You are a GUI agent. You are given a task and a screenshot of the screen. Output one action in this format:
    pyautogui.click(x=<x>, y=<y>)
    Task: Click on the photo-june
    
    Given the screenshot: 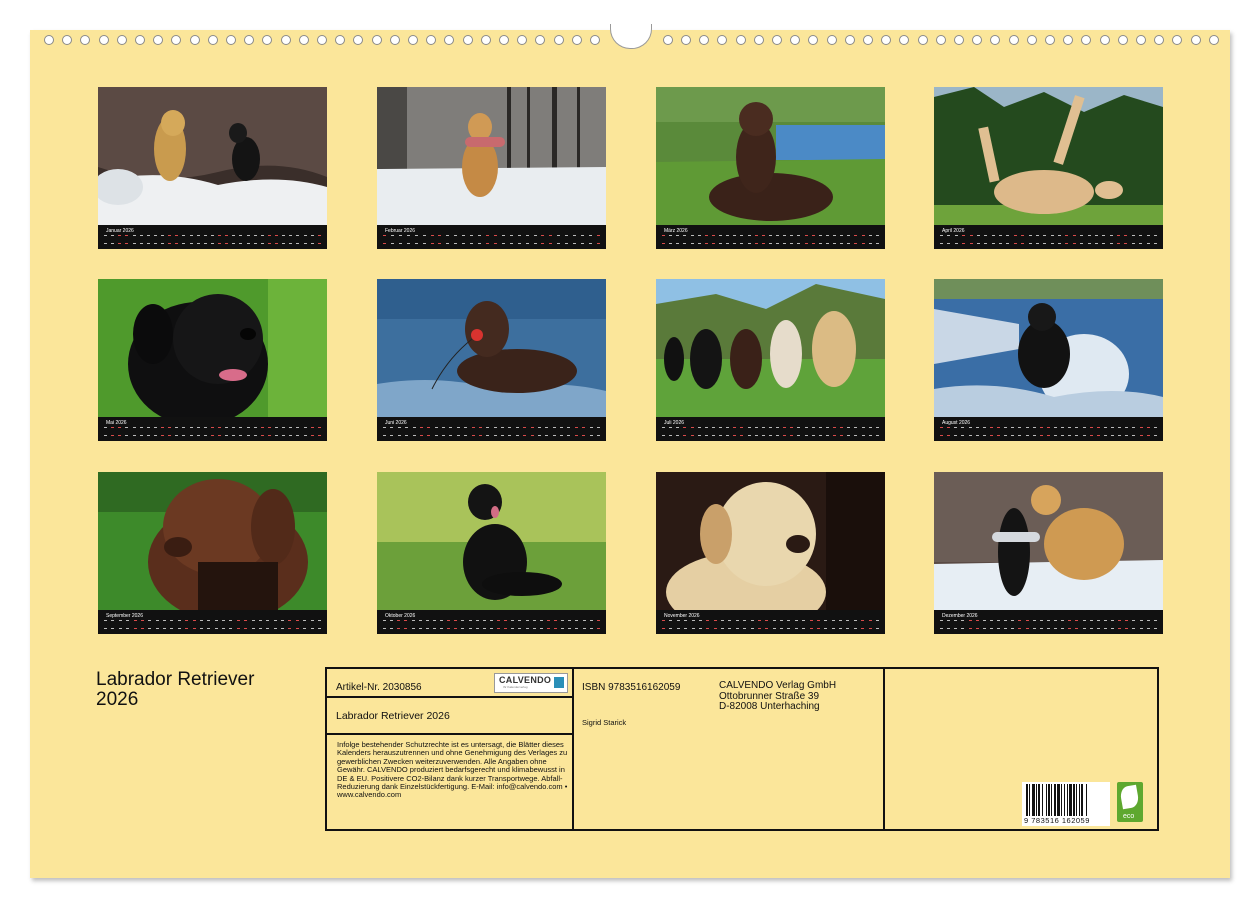 What is the action you would take?
    pyautogui.click(x=491, y=348)
    